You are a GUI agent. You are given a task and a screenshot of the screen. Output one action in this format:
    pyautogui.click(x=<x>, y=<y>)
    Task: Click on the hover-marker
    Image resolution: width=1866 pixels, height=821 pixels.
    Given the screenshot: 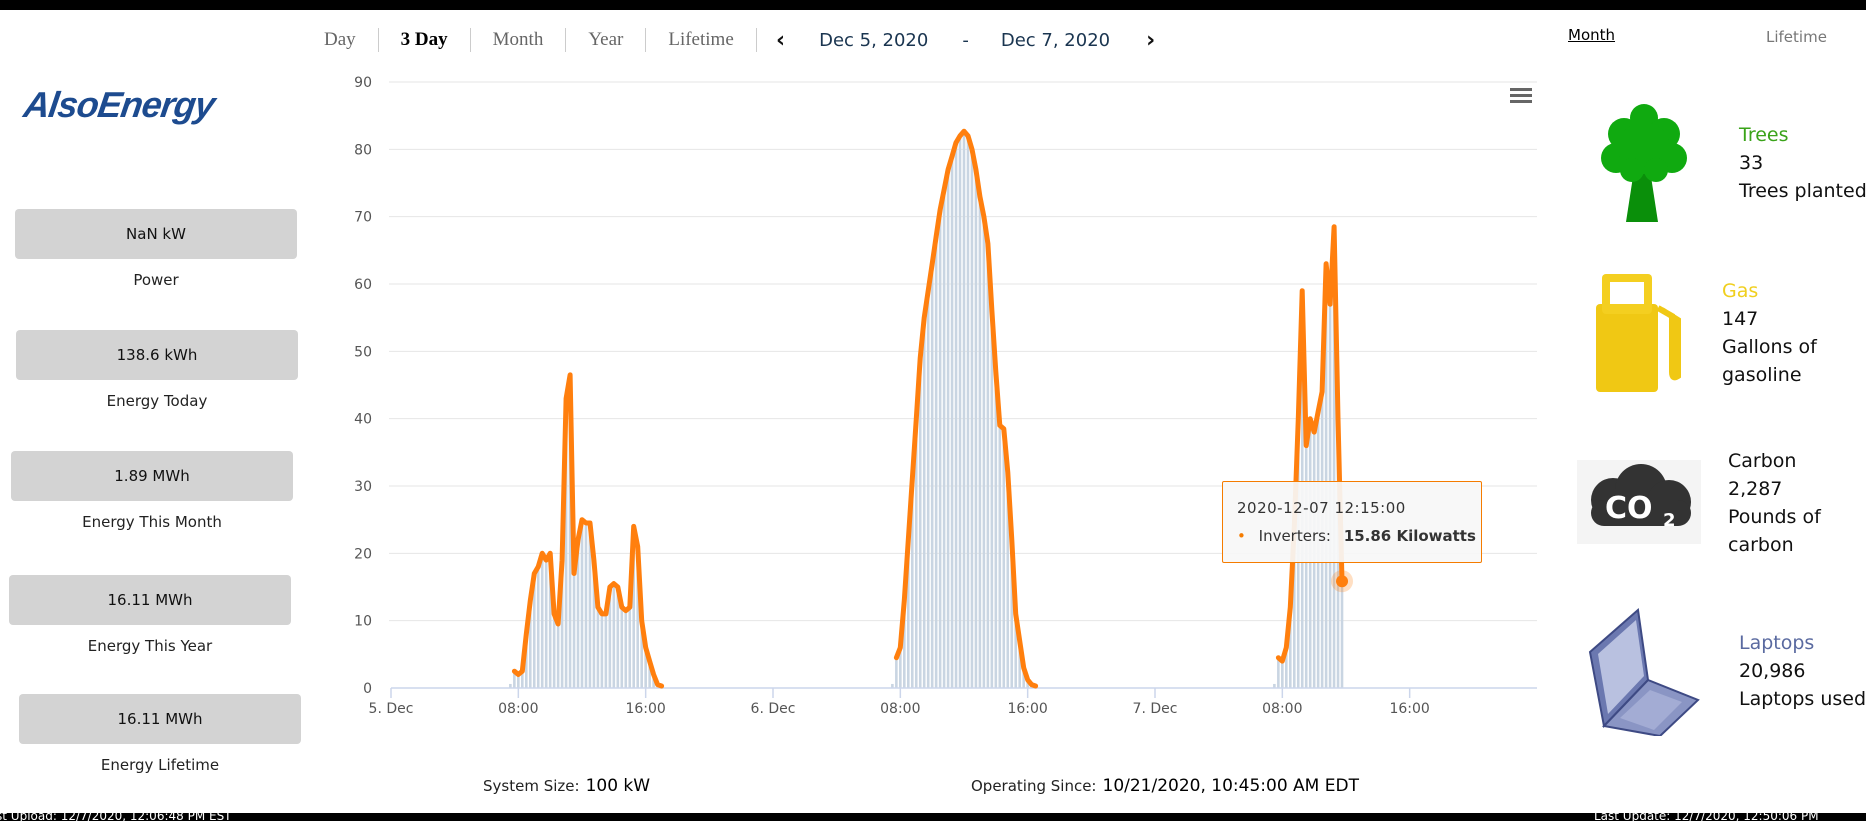 What is the action you would take?
    pyautogui.click(x=1342, y=581)
    